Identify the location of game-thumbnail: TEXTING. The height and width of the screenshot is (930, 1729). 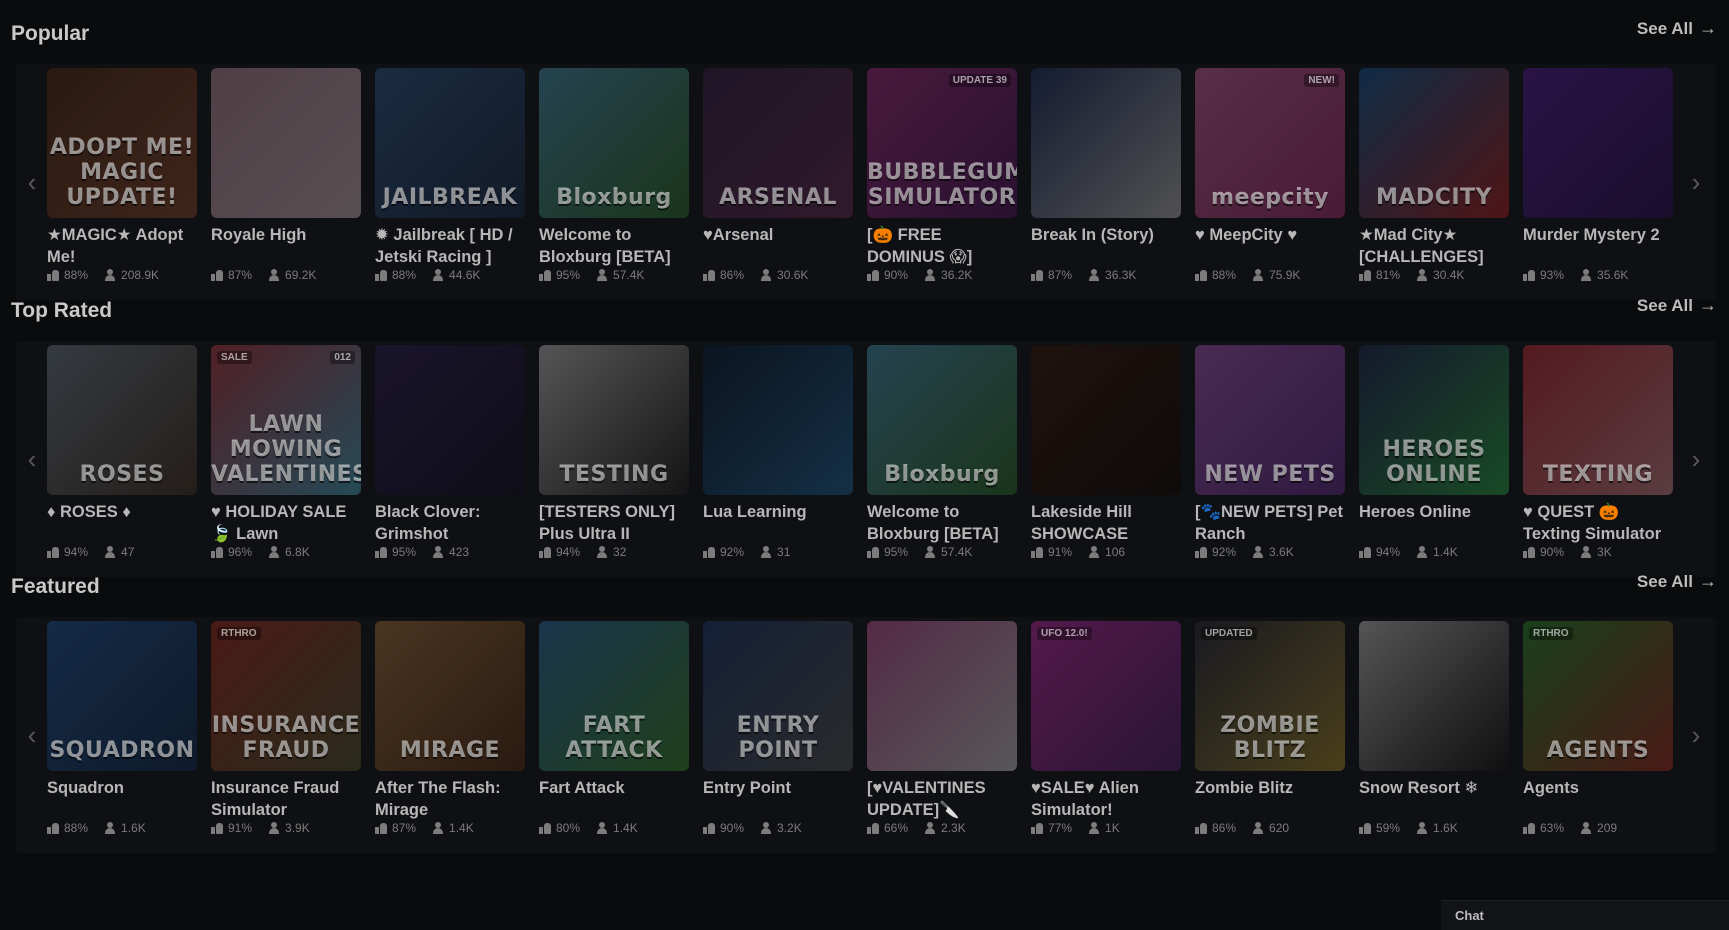
(1598, 420).